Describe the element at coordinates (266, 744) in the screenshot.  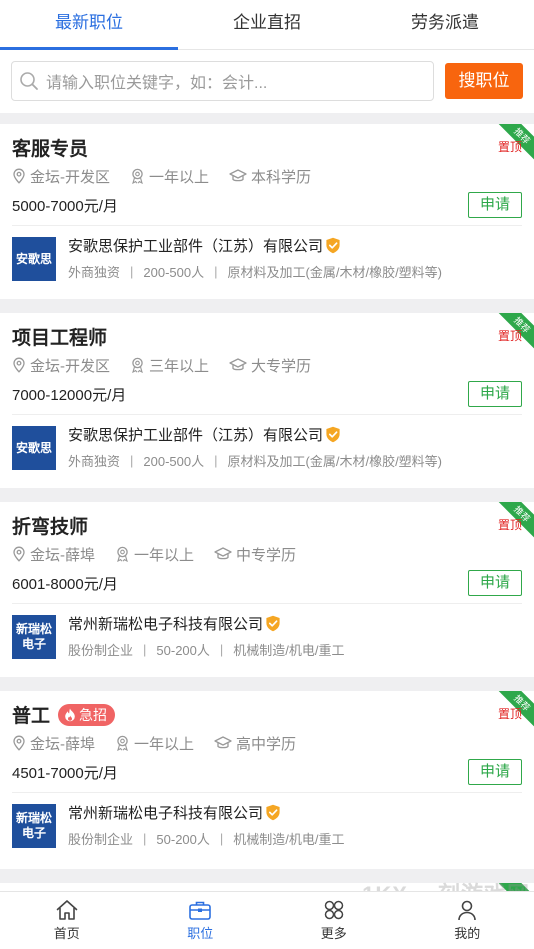
I see `job-education: 高中学历` at that location.